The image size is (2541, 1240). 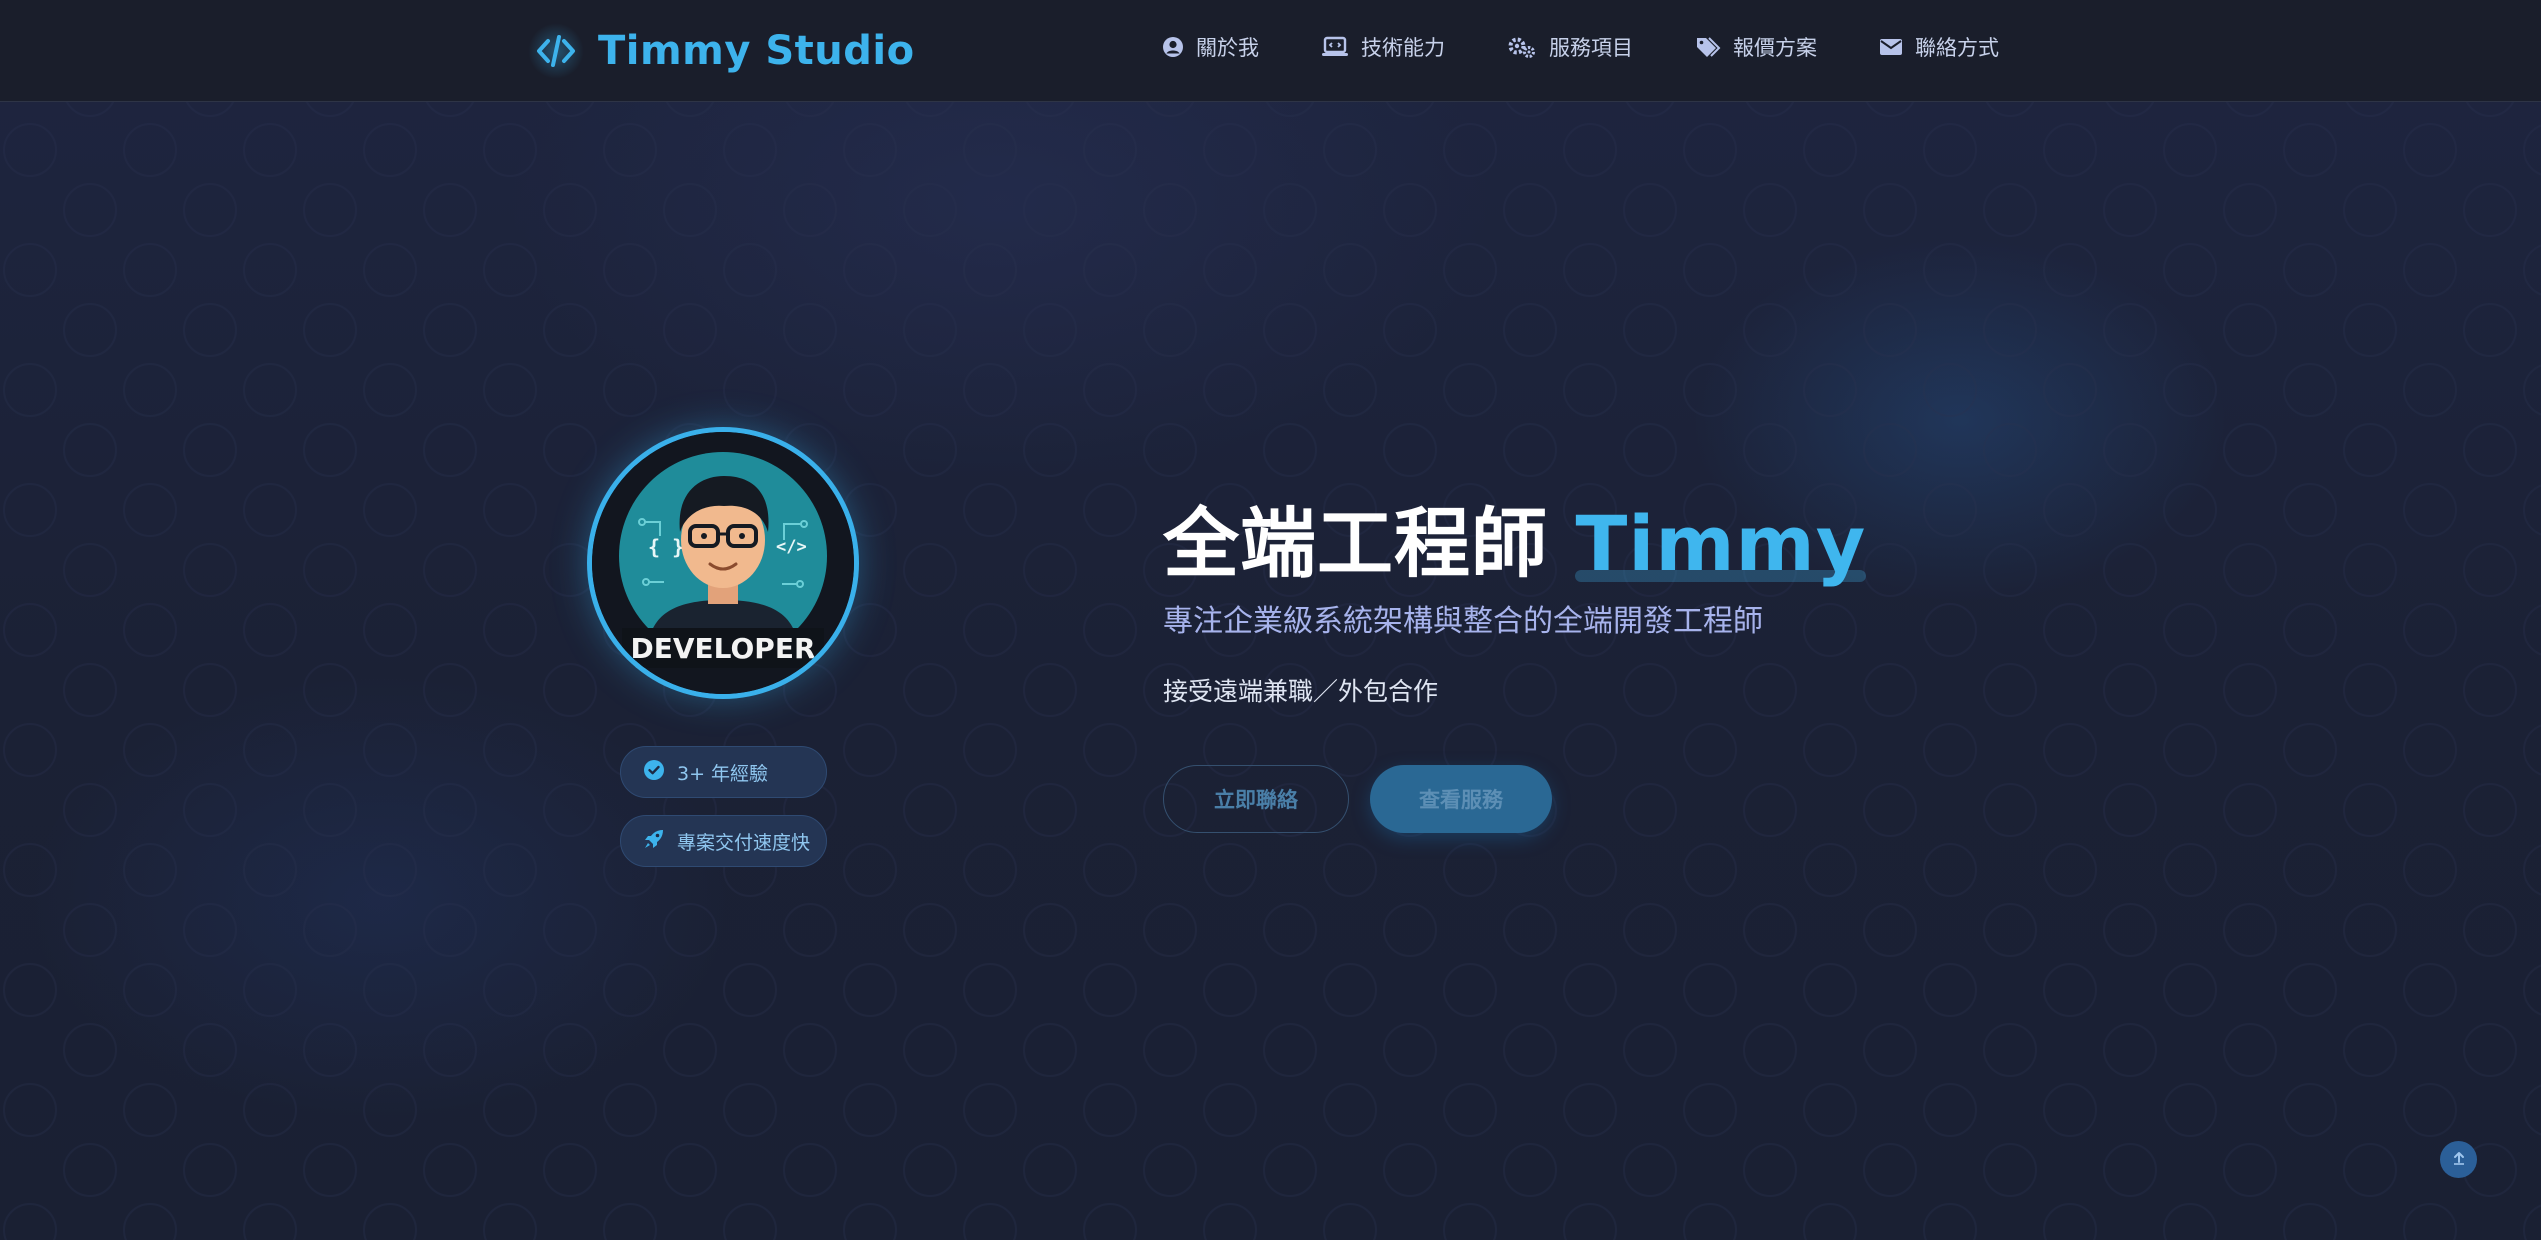 I want to click on contact-now-button: 立即聯絡, so click(x=1256, y=799).